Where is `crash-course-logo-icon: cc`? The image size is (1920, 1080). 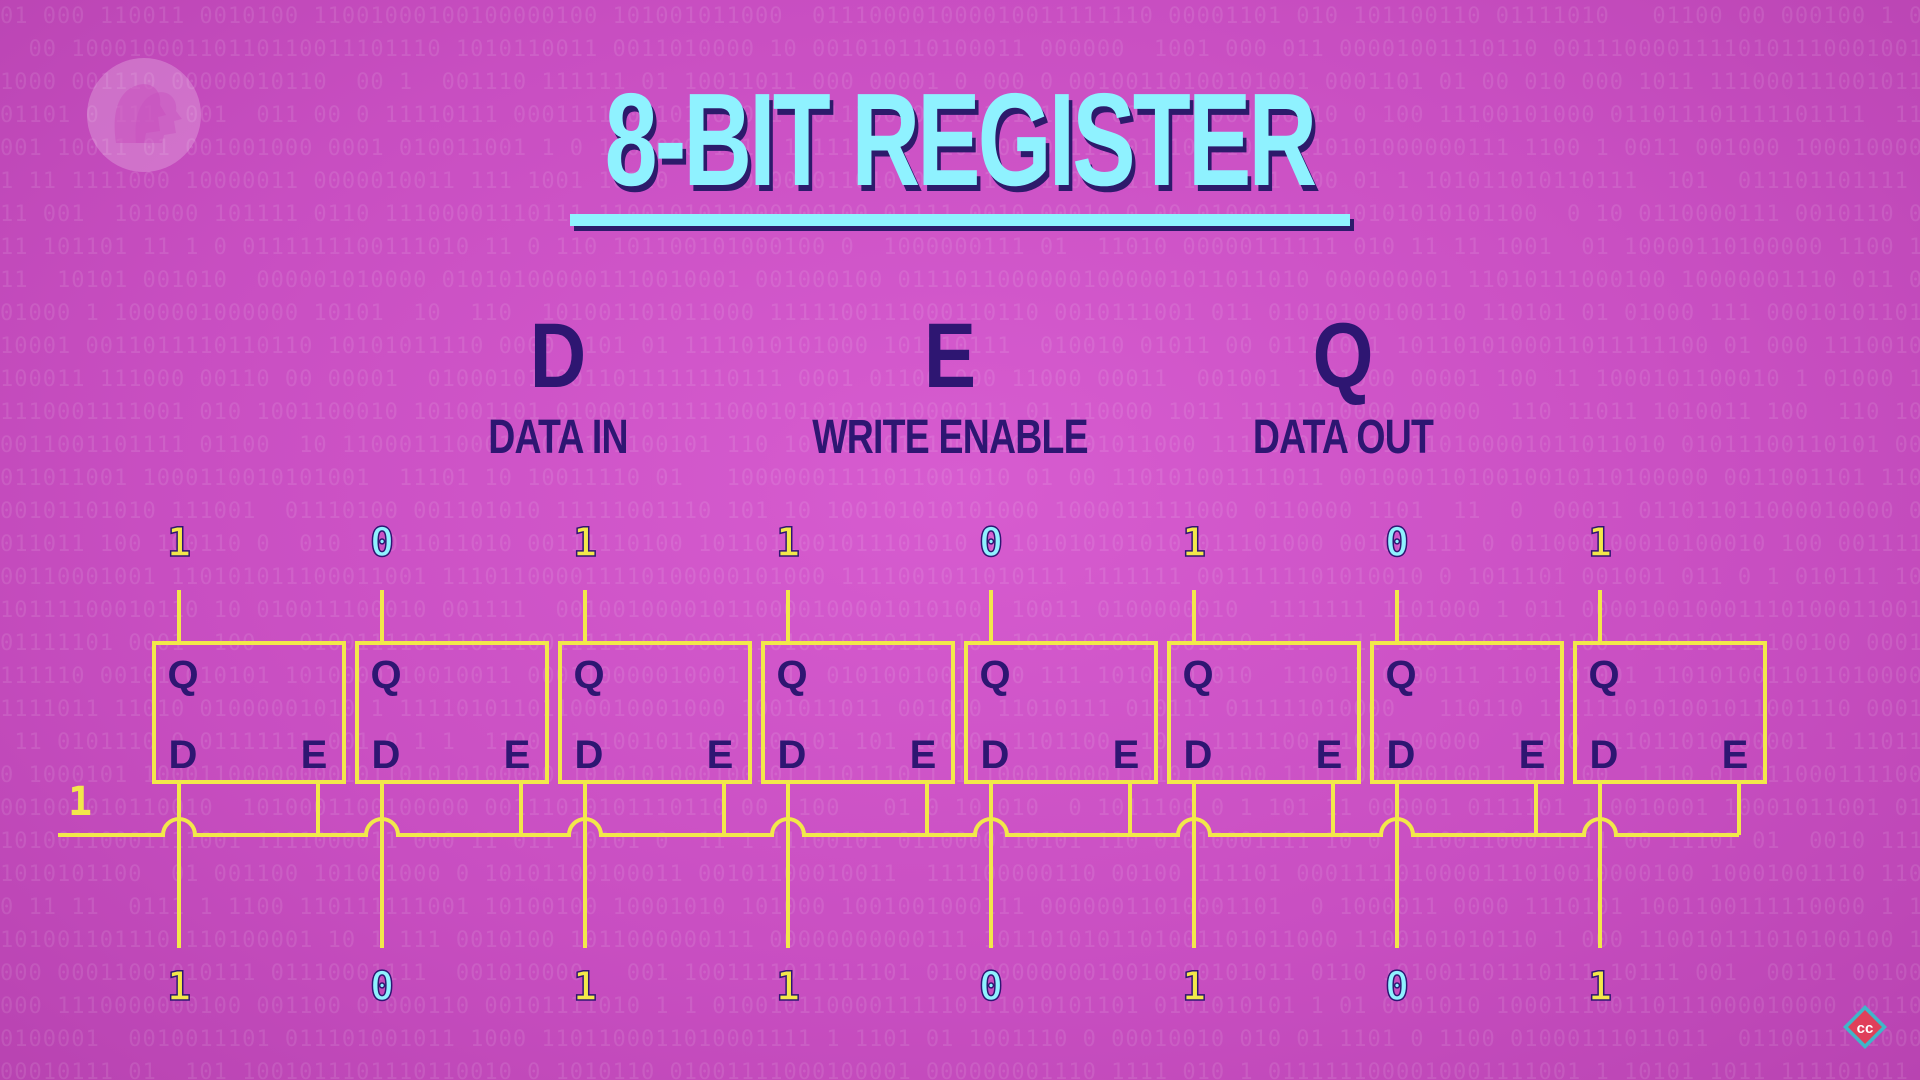 crash-course-logo-icon: cc is located at coordinates (1865, 1027).